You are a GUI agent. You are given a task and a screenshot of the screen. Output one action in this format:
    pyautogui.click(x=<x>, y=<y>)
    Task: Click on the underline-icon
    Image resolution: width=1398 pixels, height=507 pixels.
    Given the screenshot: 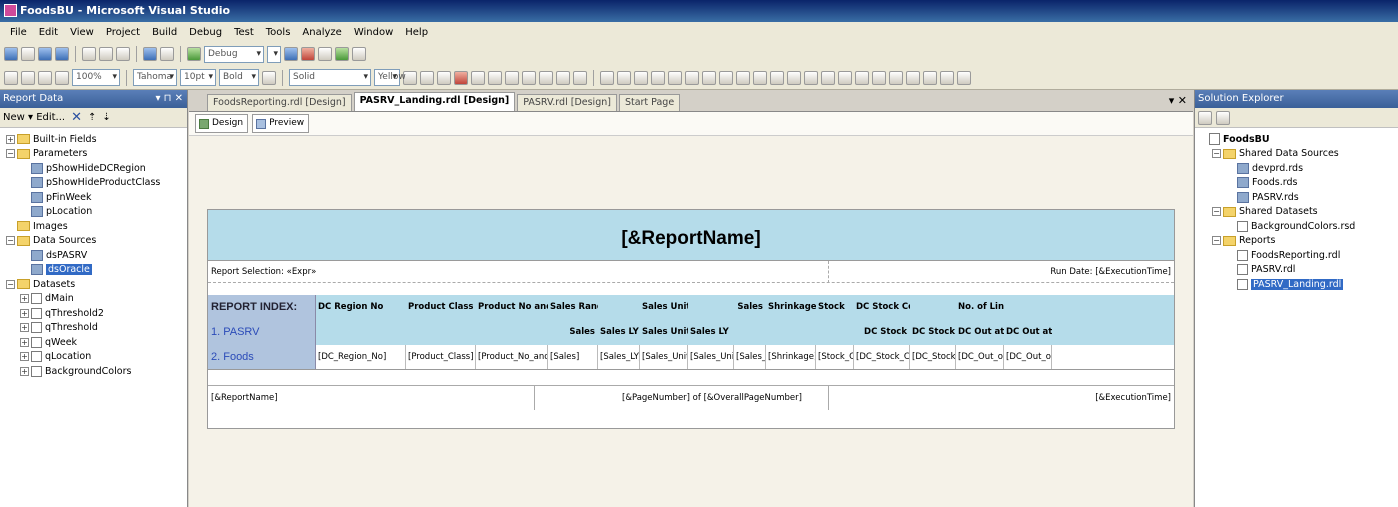 What is the action you would take?
    pyautogui.click(x=444, y=77)
    